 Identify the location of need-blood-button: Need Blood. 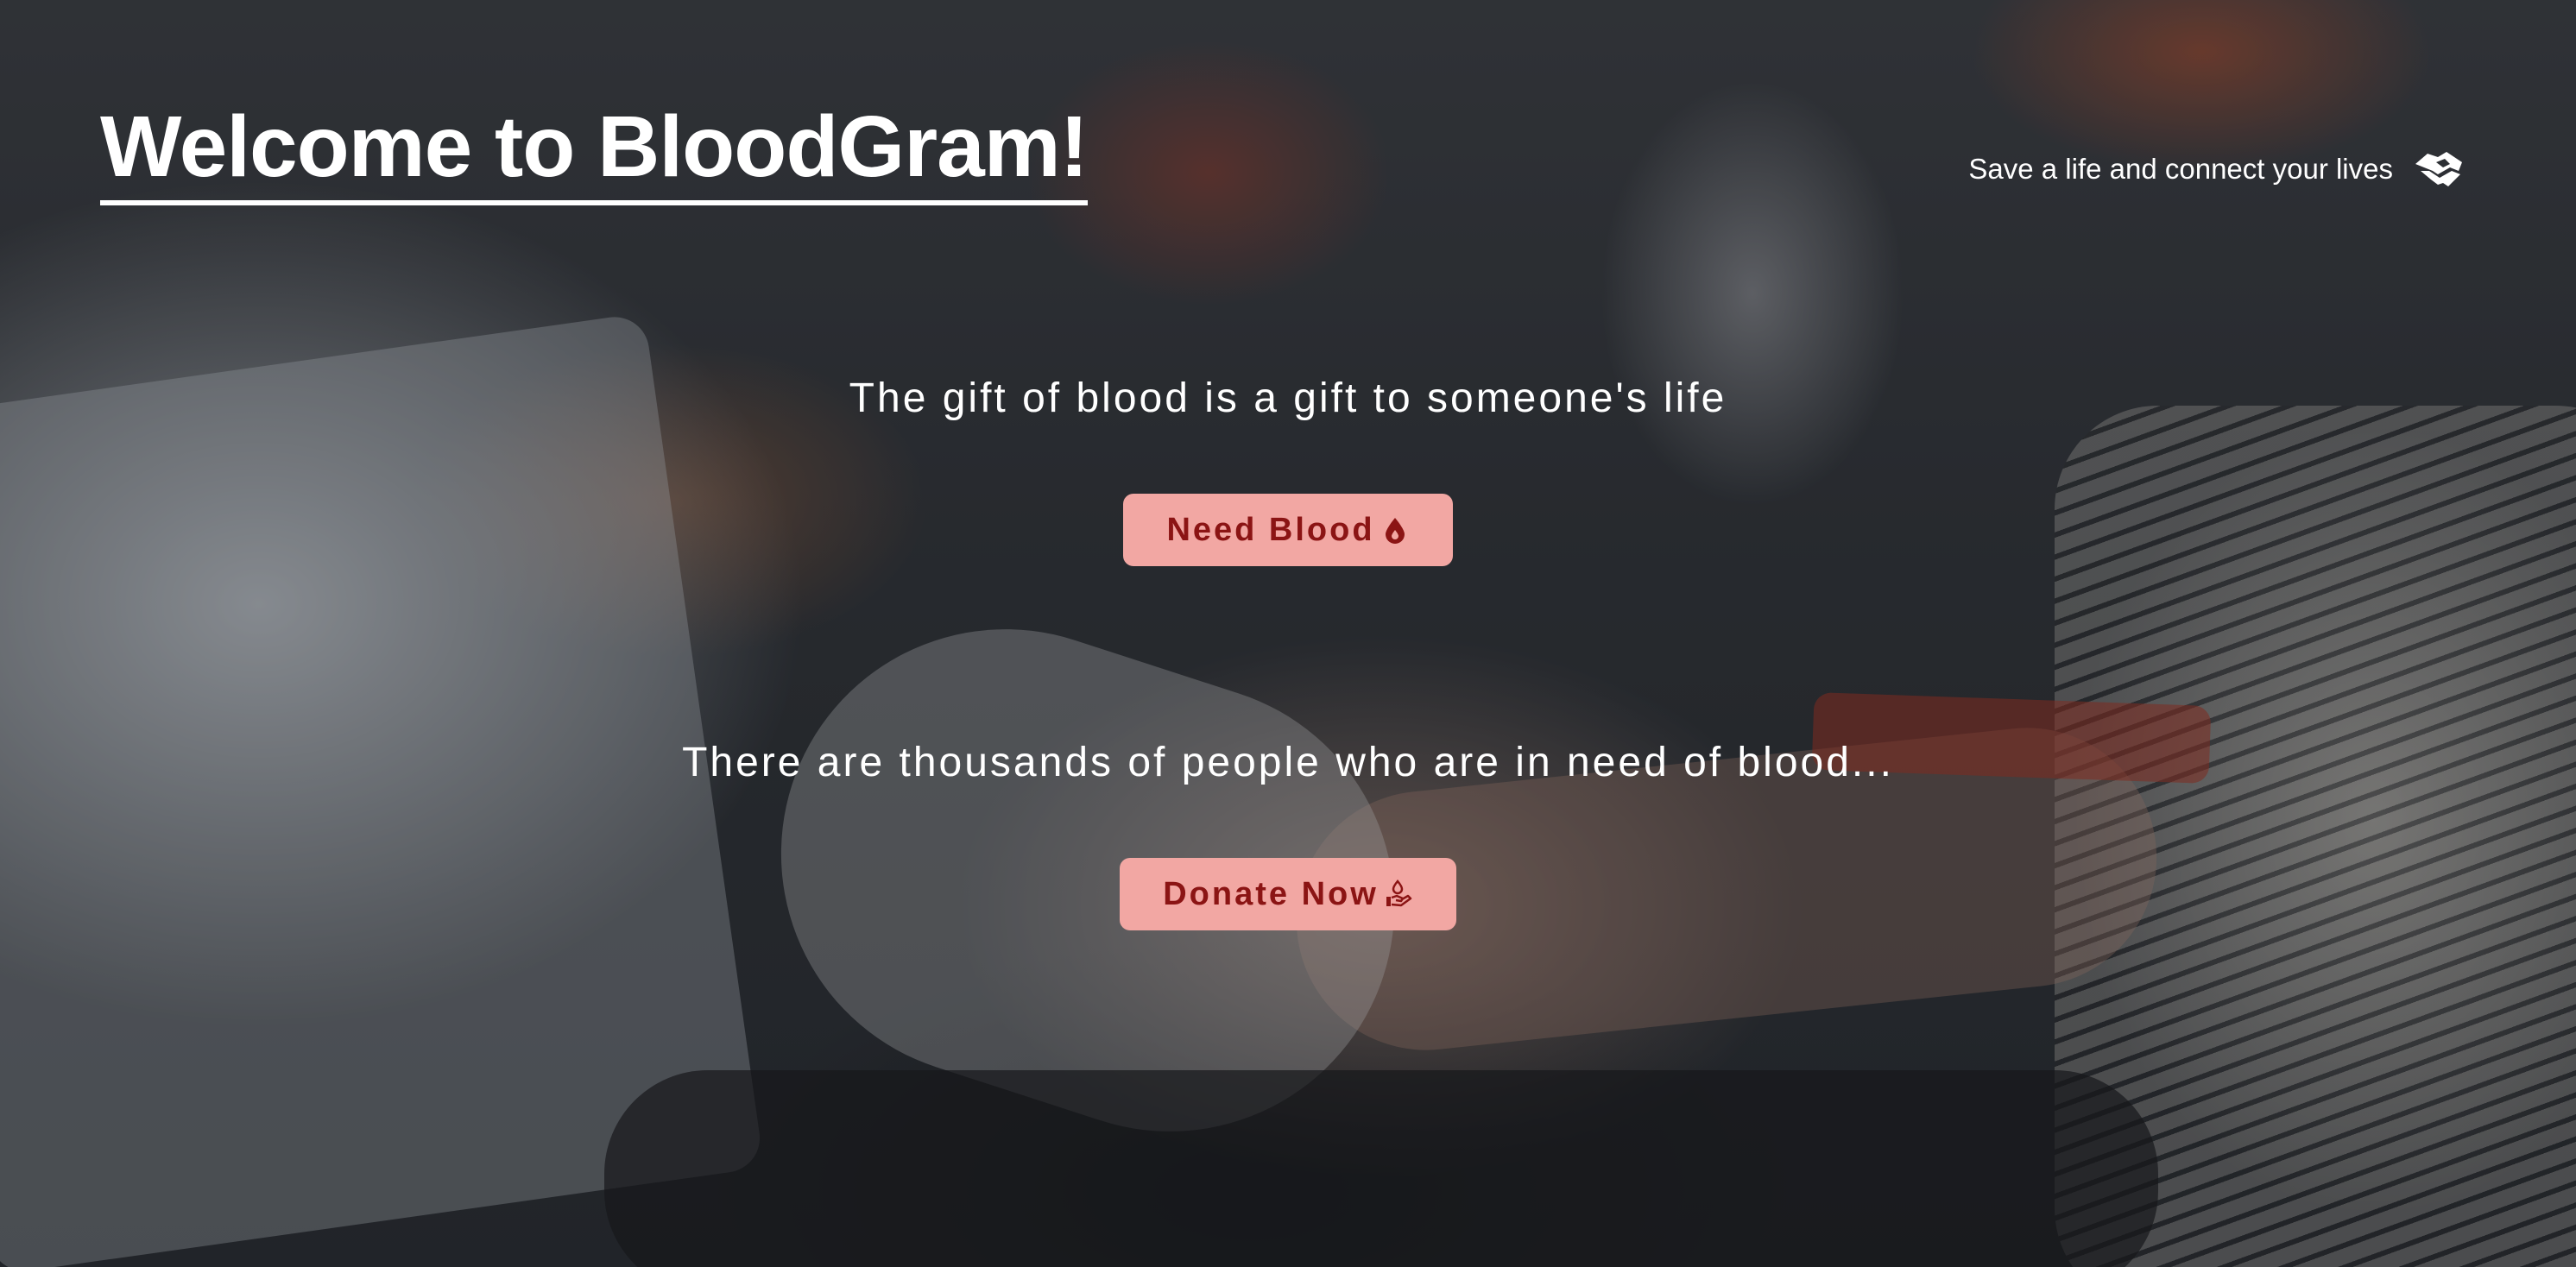
(1288, 530).